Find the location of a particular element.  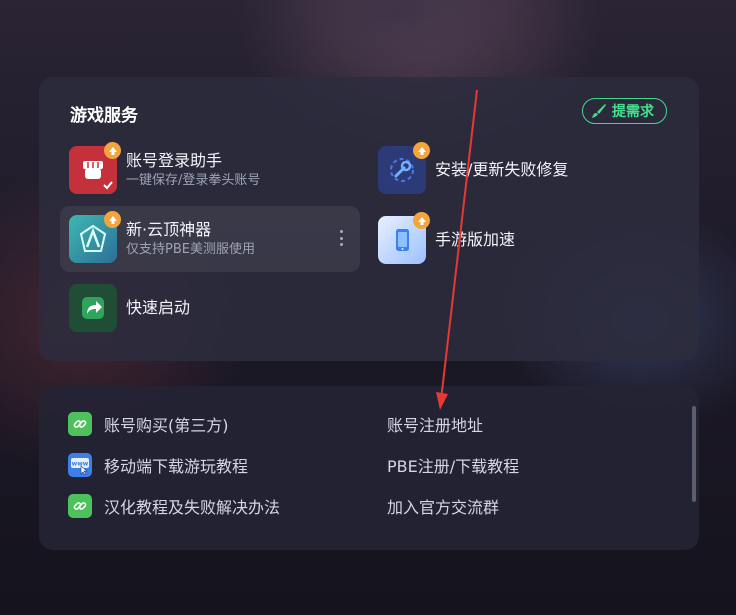

request-feature-button: 提需求 is located at coordinates (624, 111).